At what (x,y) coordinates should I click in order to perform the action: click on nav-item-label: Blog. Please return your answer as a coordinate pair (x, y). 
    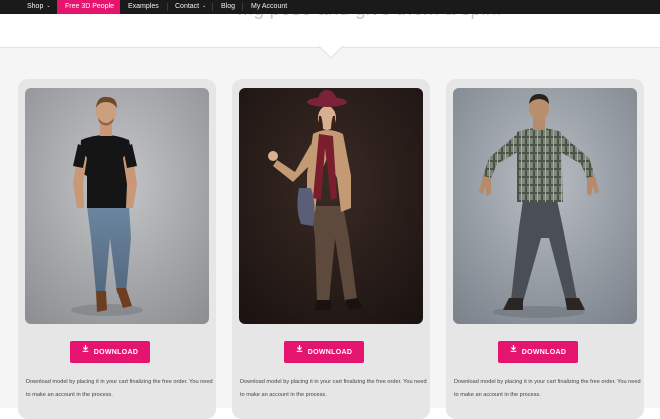
    Looking at the image, I should click on (228, 6).